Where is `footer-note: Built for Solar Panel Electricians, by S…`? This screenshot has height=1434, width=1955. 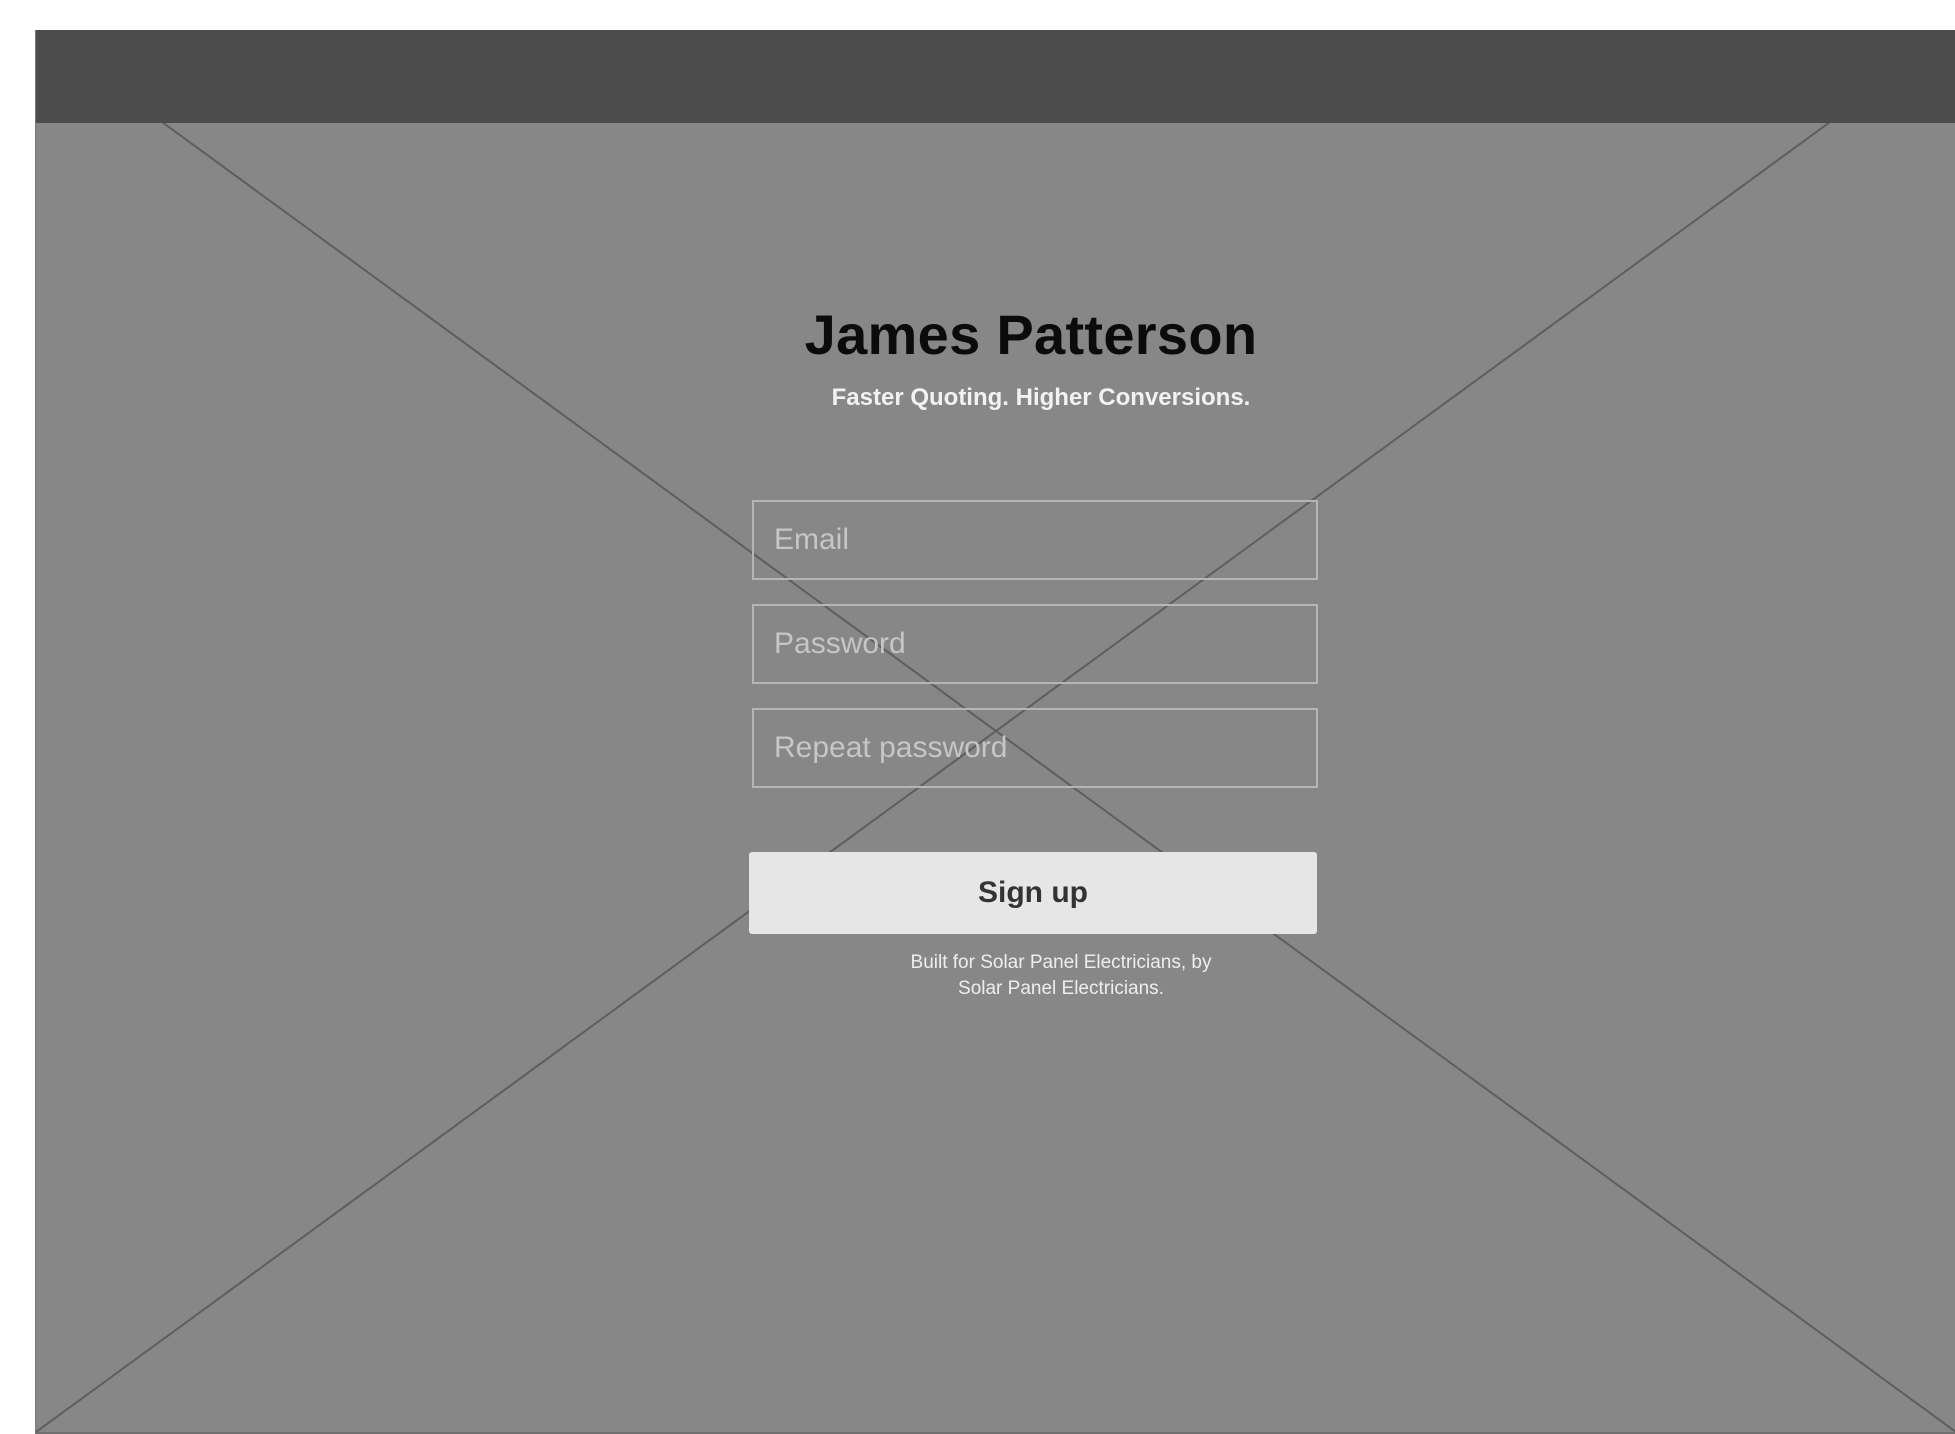
footer-note: Built for Solar Panel Electricians, by S… is located at coordinates (1061, 976).